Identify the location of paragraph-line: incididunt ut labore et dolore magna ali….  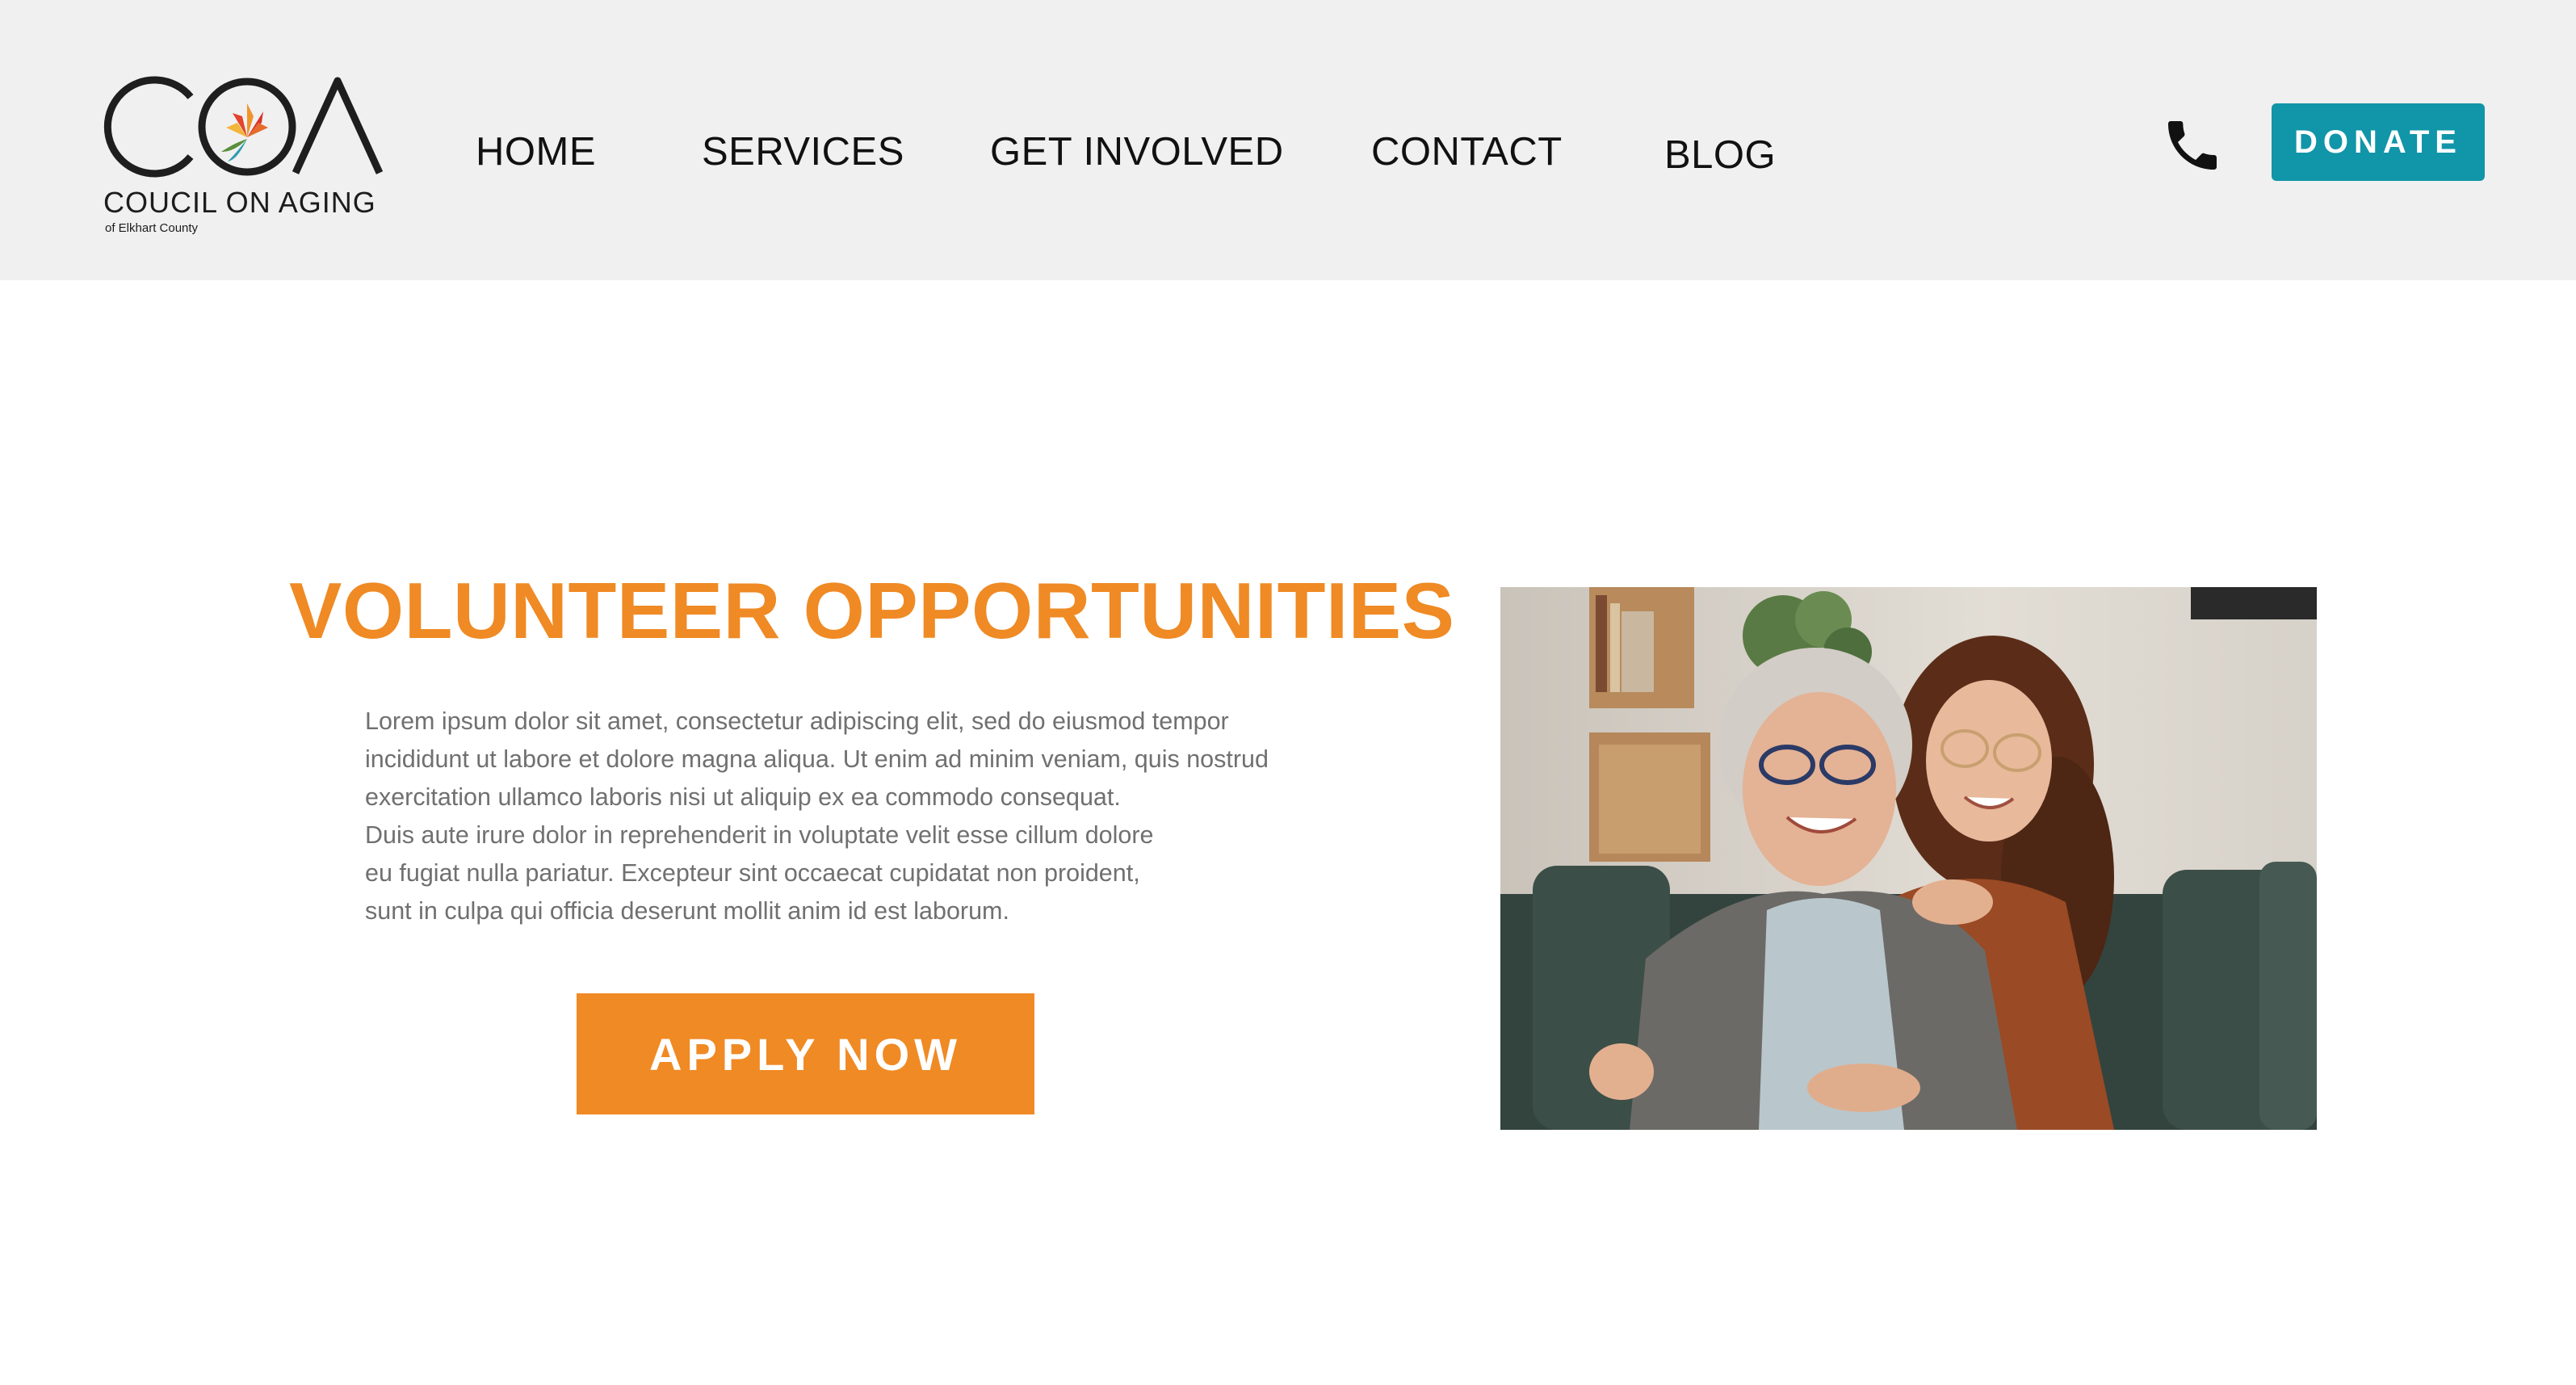
(817, 759).